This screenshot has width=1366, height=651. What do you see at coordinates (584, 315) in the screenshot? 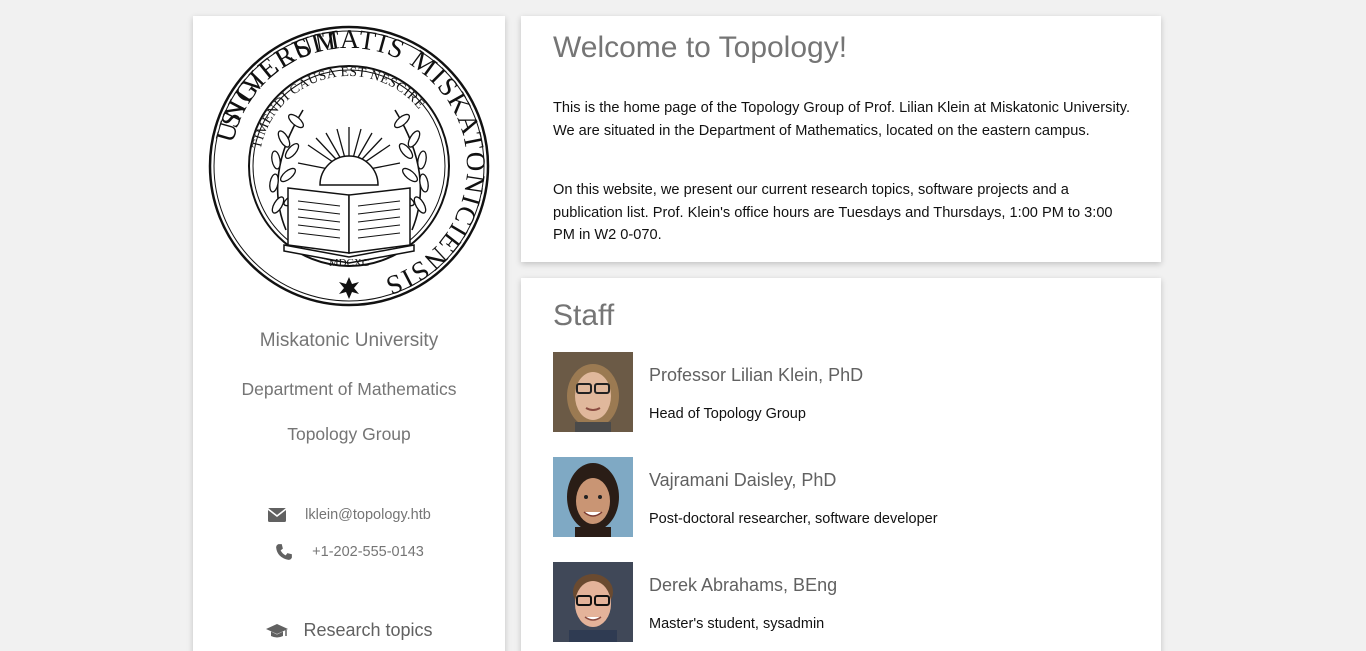
I see `staff-title: Staff` at bounding box center [584, 315].